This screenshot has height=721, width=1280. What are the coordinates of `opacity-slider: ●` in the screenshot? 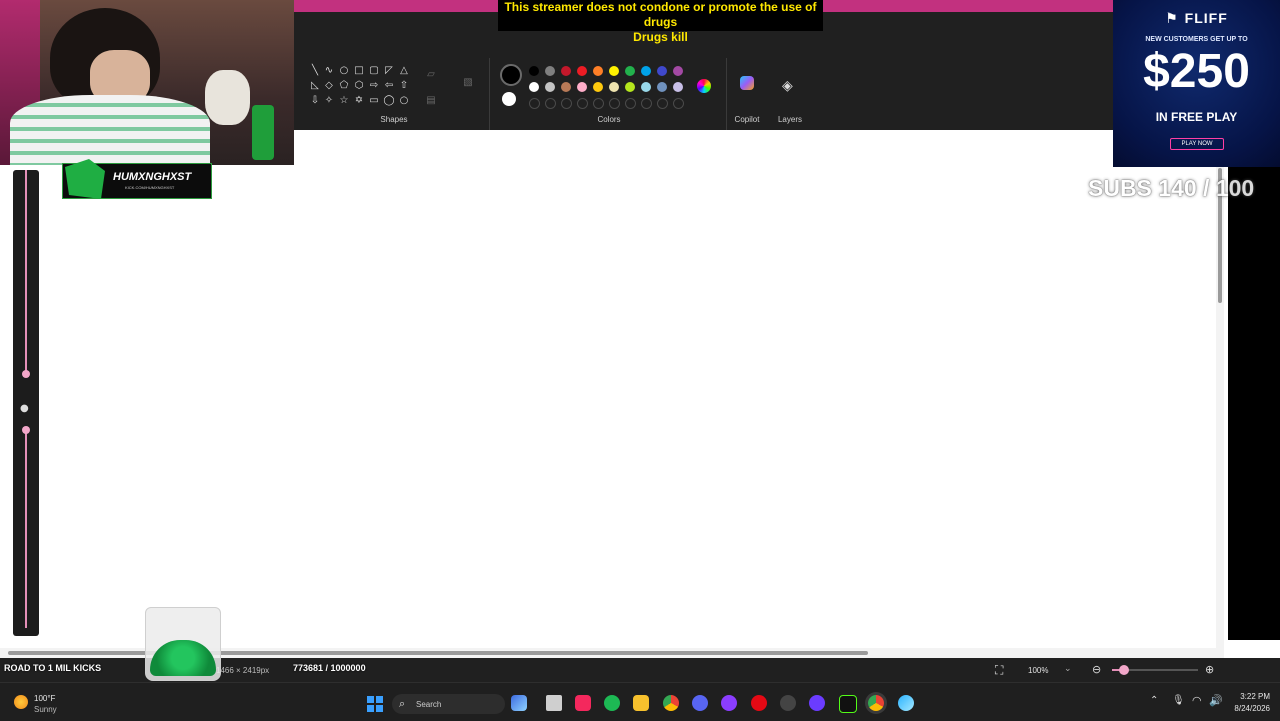 It's located at (26, 517).